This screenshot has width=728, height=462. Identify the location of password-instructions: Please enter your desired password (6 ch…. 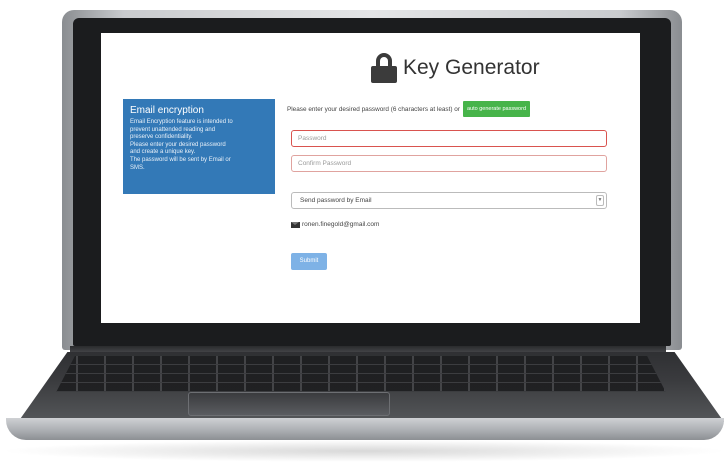
(408, 109).